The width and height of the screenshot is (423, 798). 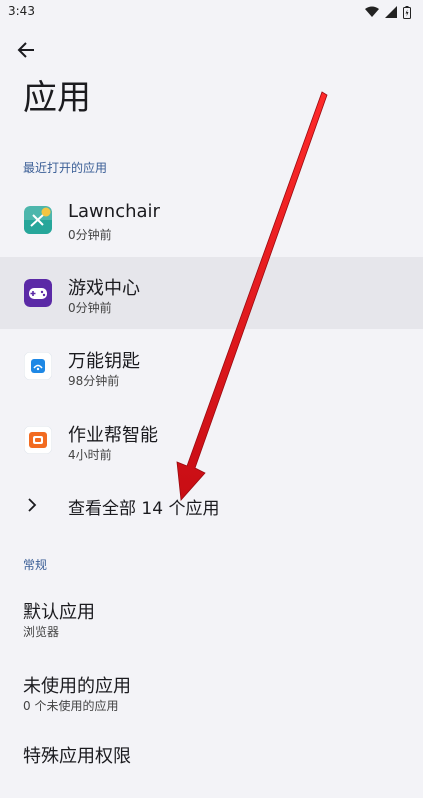 I want to click on general-header: 常规, so click(x=35, y=565).